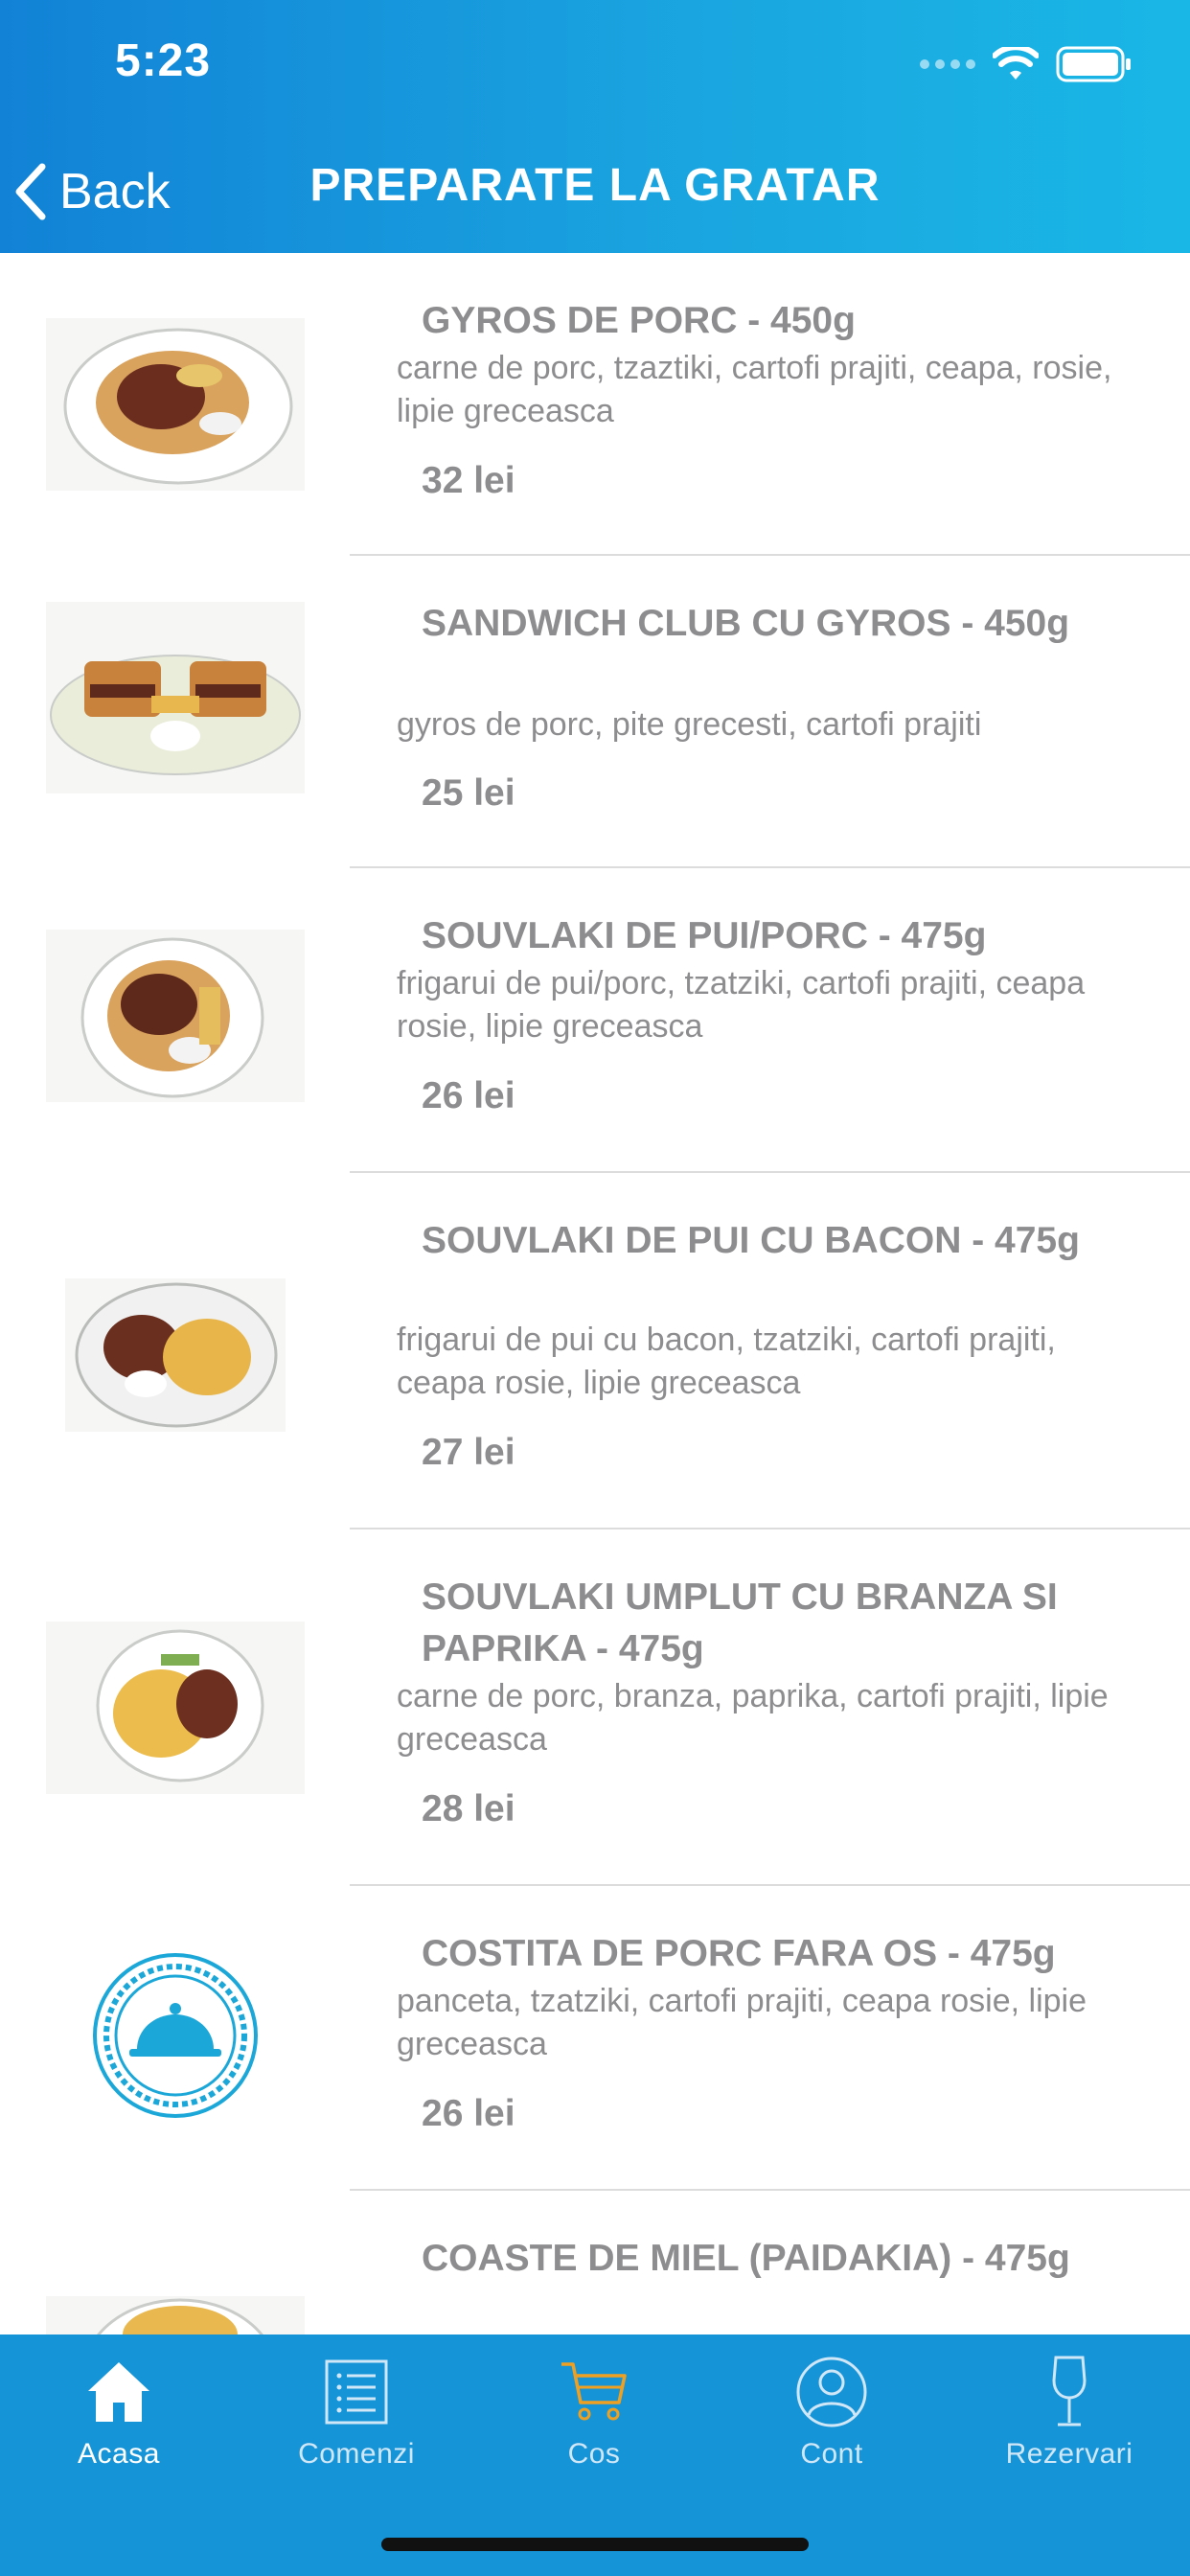  What do you see at coordinates (751, 1240) in the screenshot?
I see `item-title: SOUVLAKI DE PUI CU BACON - 475g` at bounding box center [751, 1240].